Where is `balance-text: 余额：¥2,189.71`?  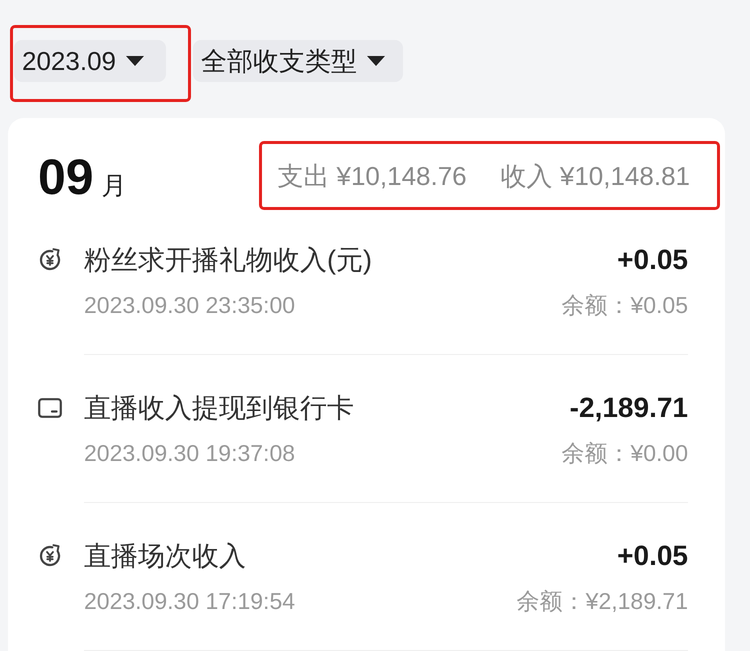 balance-text: 余额：¥2,189.71 is located at coordinates (602, 601).